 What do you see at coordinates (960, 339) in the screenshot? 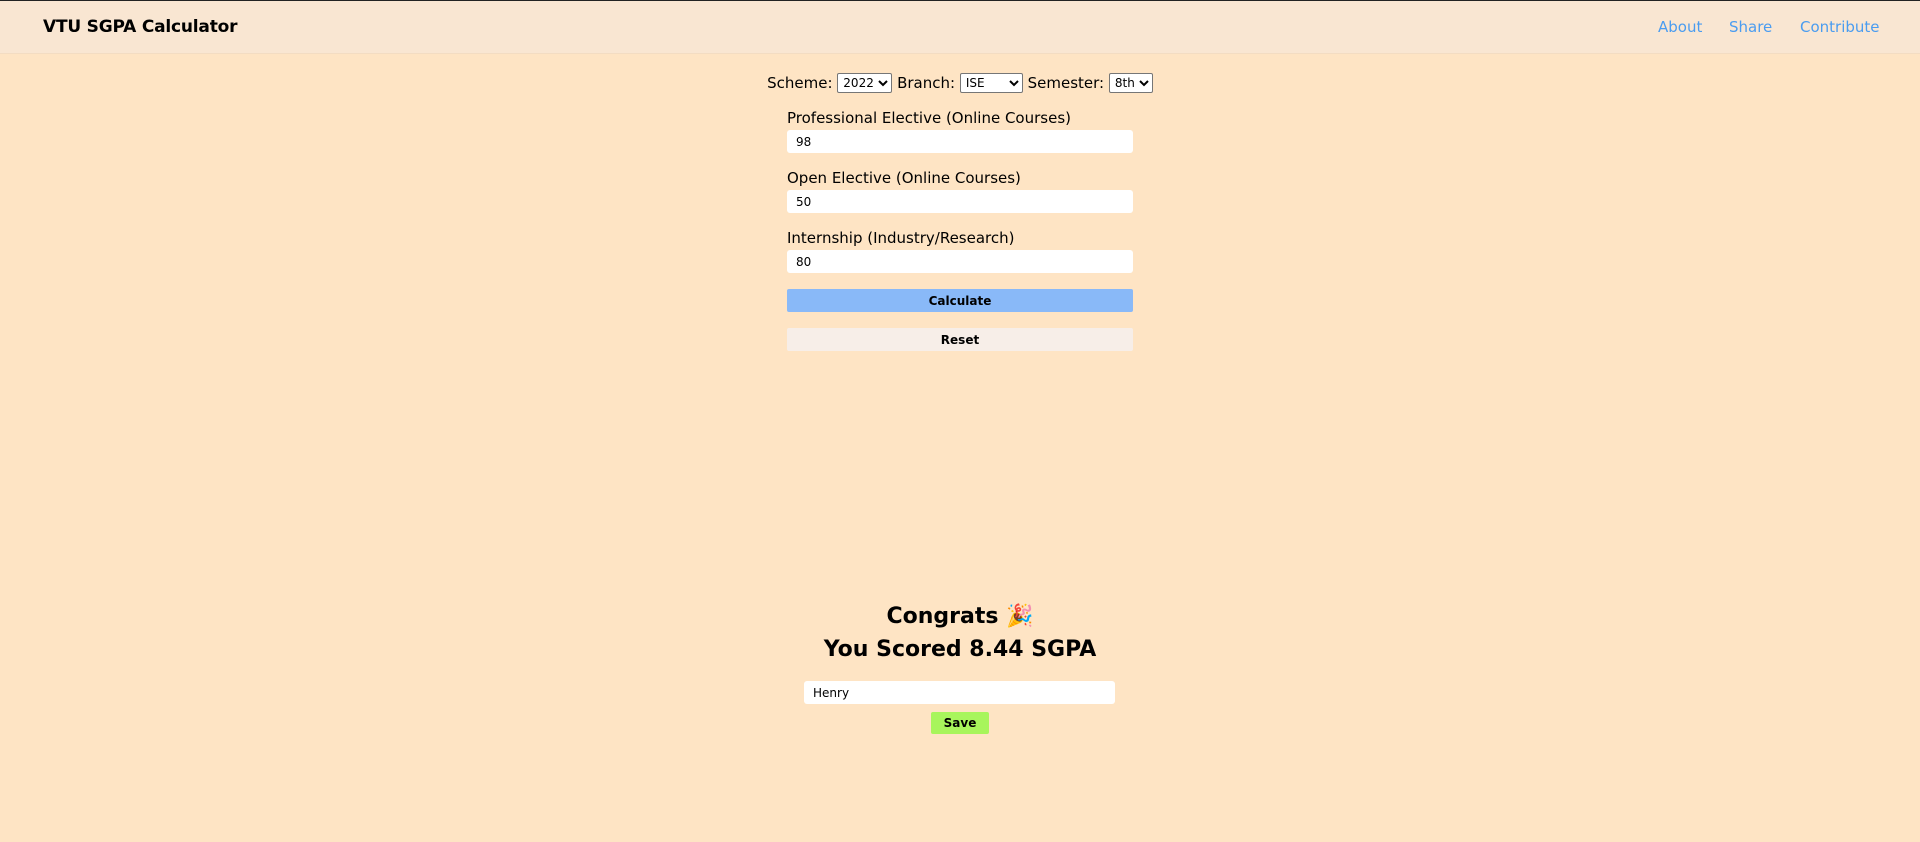
I see `reset-button: Reset` at bounding box center [960, 339].